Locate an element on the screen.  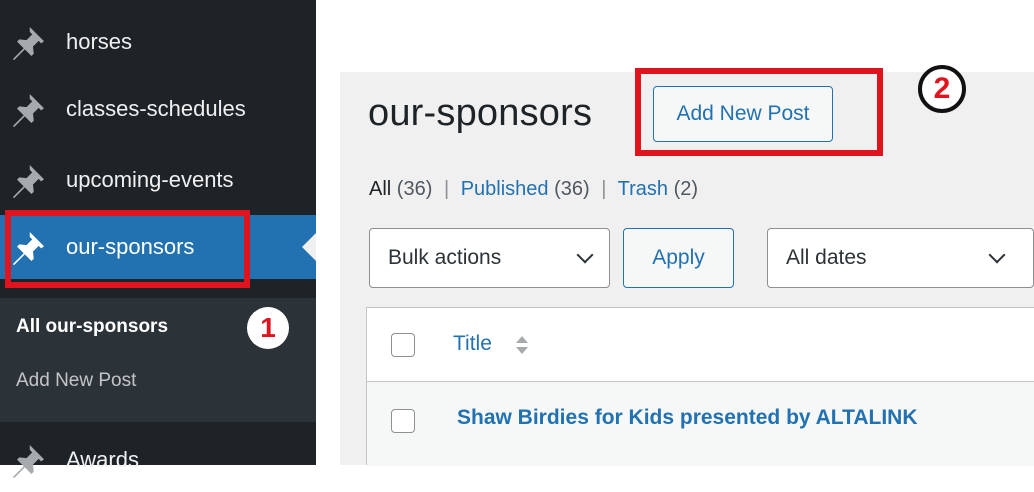
table-header: Title is located at coordinates (700, 345).